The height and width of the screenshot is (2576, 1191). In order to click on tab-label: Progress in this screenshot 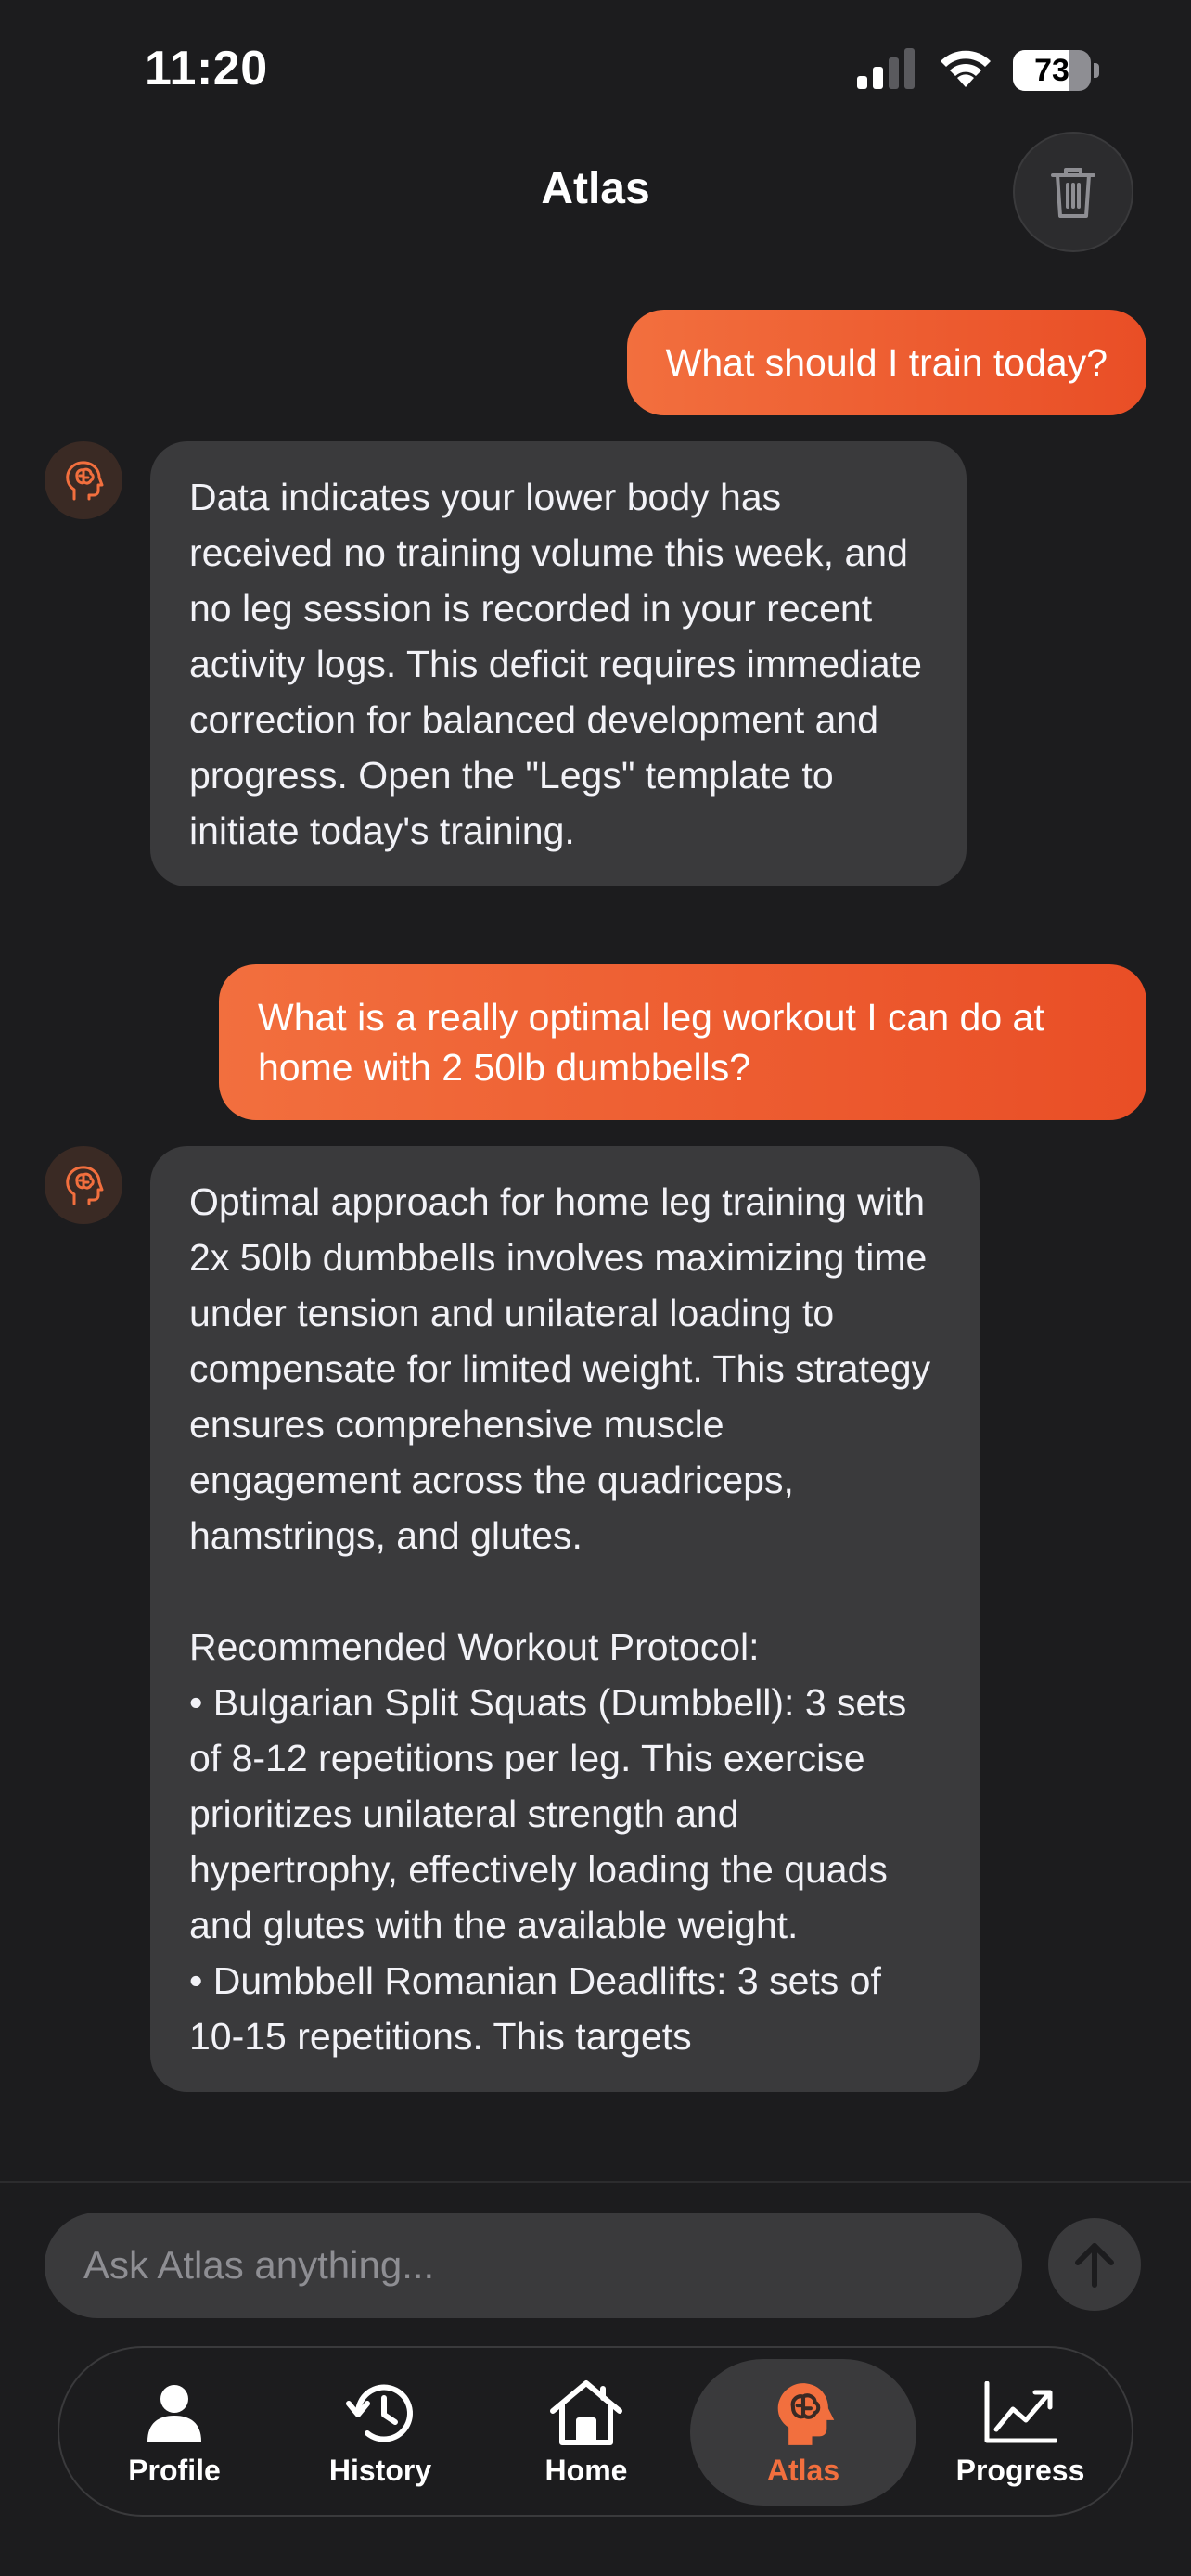, I will do `click(1020, 2470)`.